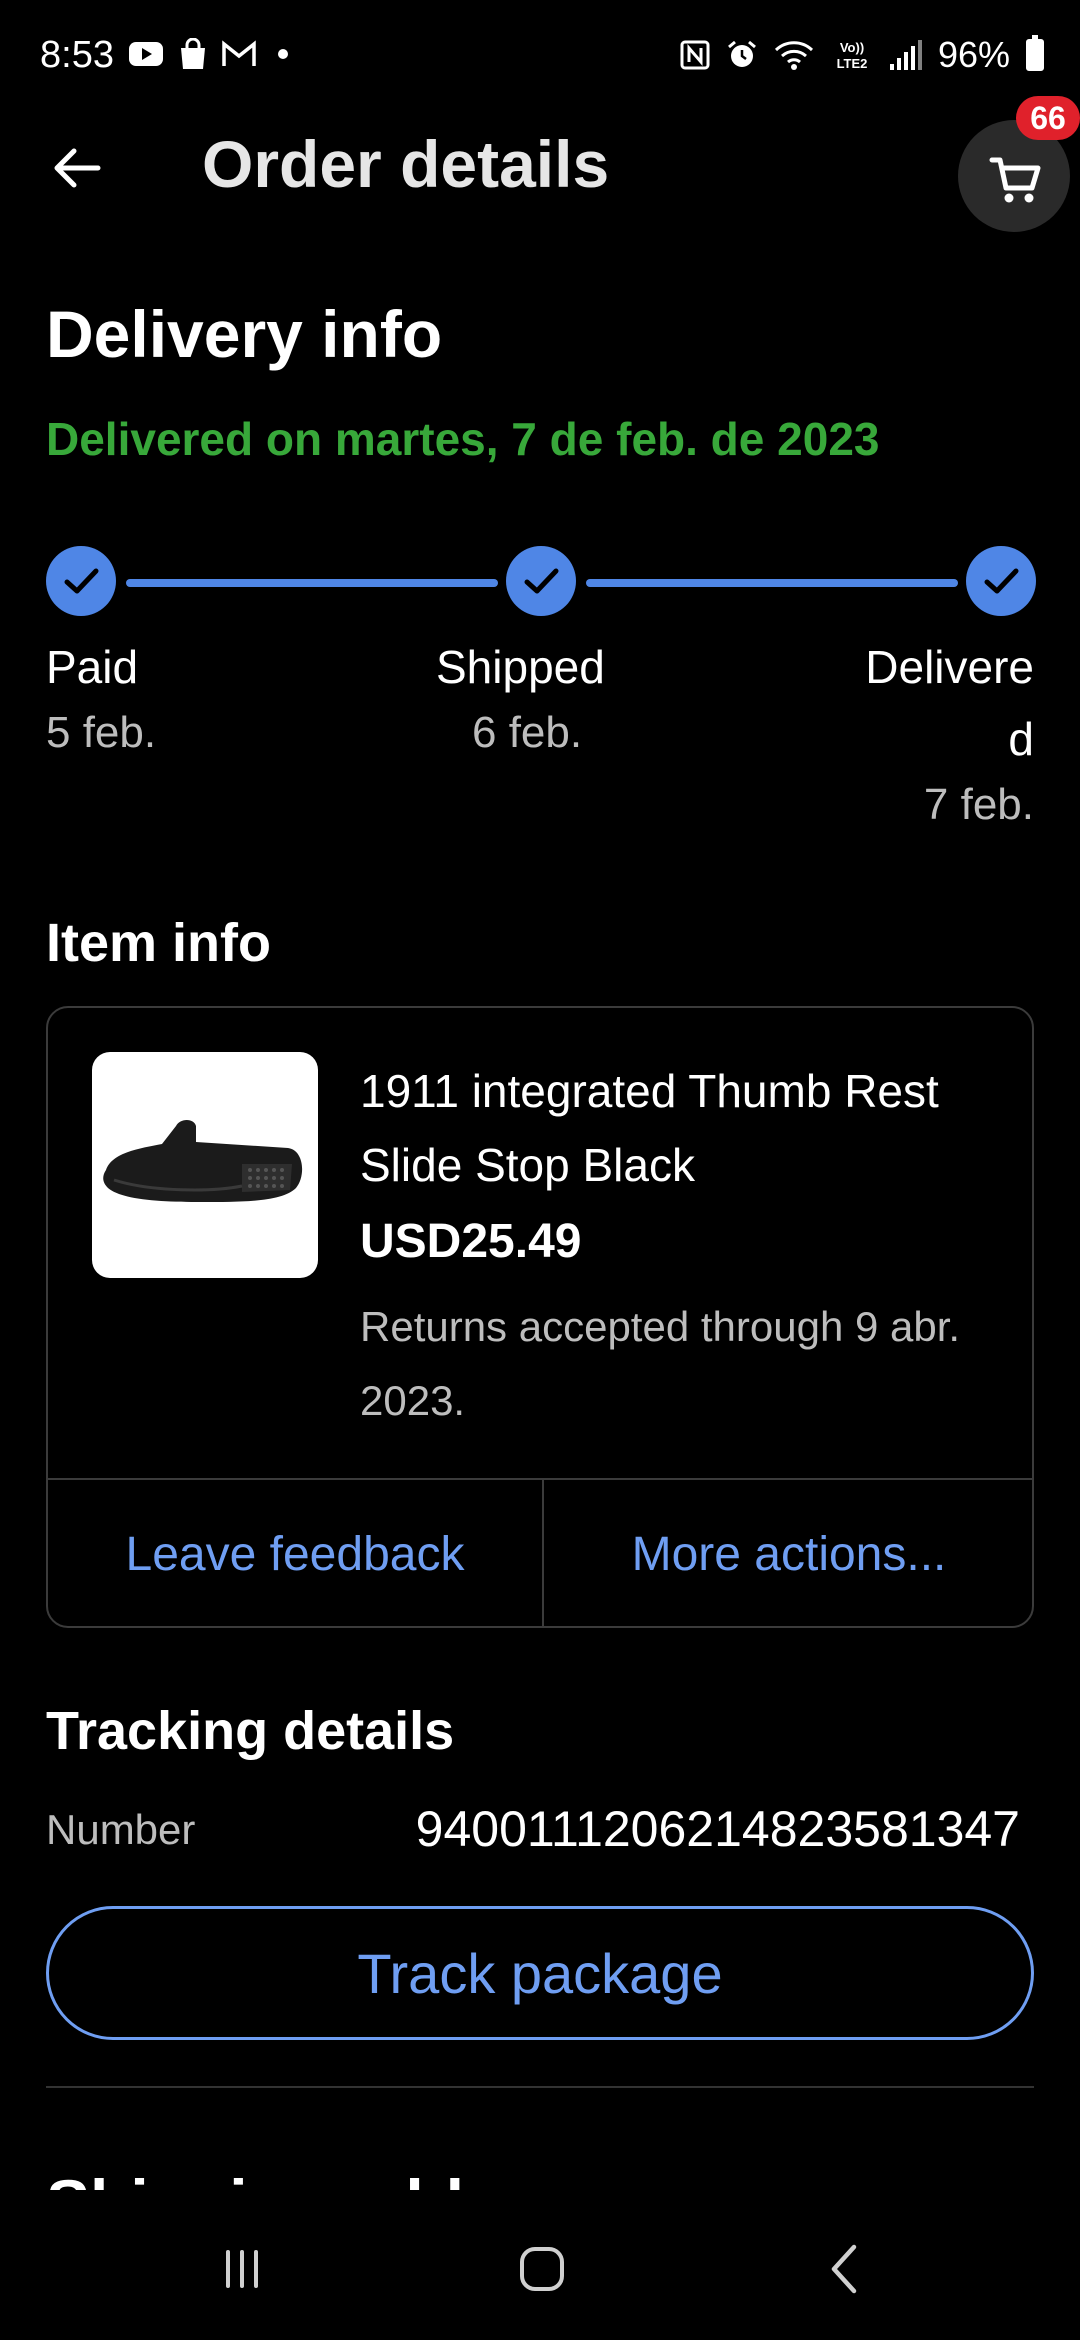  I want to click on more-notifications-dot, so click(283, 54).